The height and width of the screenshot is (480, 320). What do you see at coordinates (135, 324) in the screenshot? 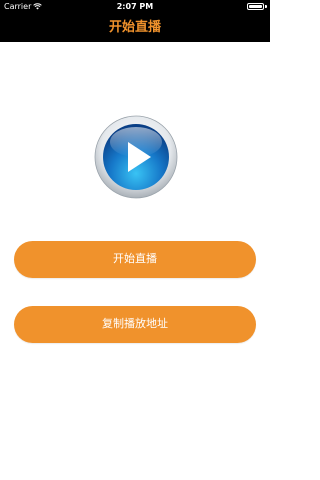
I see `copy-play-url-button: 复制播放地址` at bounding box center [135, 324].